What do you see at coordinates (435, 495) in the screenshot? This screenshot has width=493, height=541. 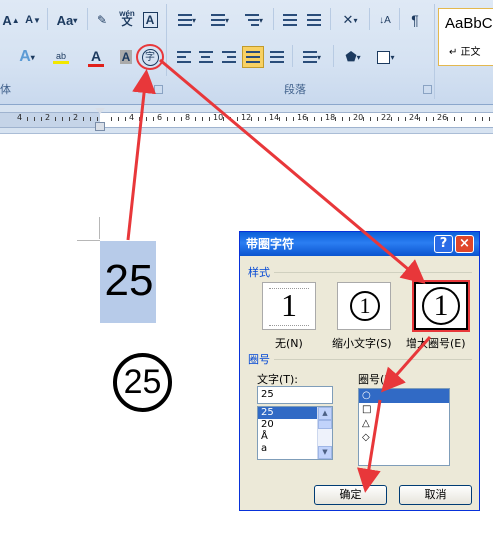 I see `cancel-button: 取消` at bounding box center [435, 495].